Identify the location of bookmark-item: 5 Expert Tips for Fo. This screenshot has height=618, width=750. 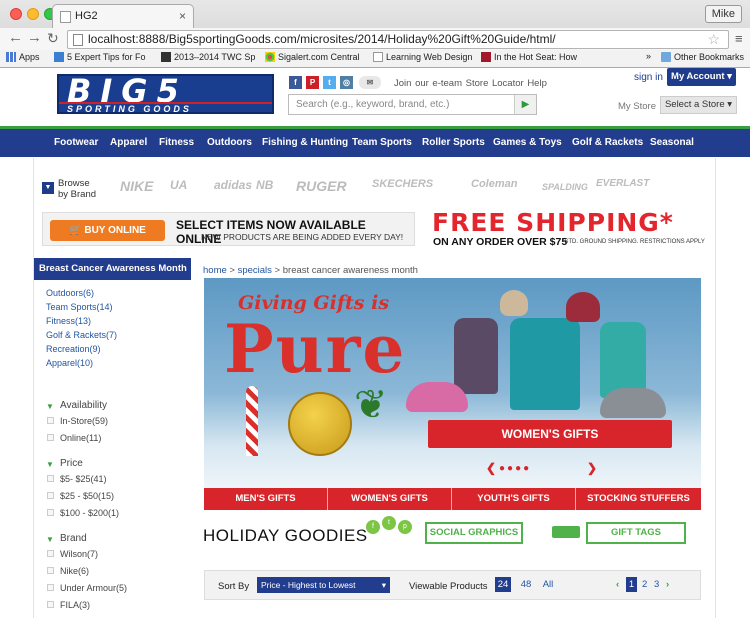
(100, 57).